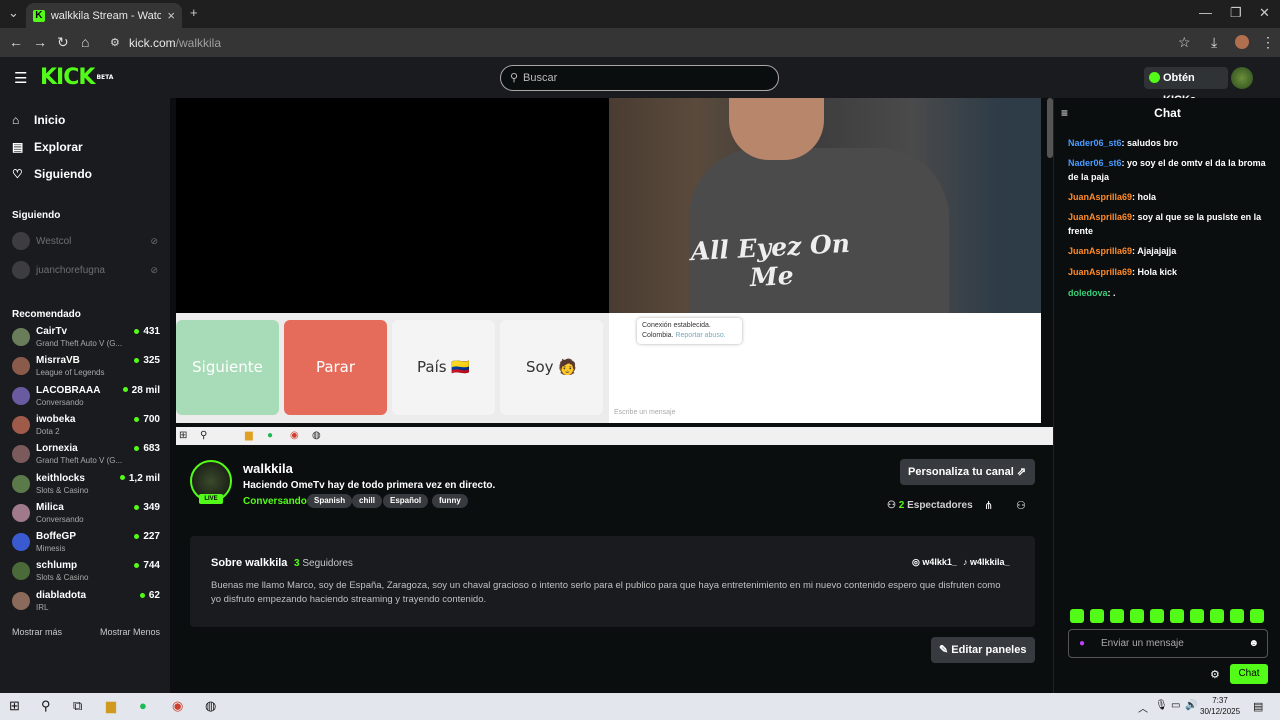  What do you see at coordinates (40, 42) in the screenshot?
I see `forward-icon: →` at bounding box center [40, 42].